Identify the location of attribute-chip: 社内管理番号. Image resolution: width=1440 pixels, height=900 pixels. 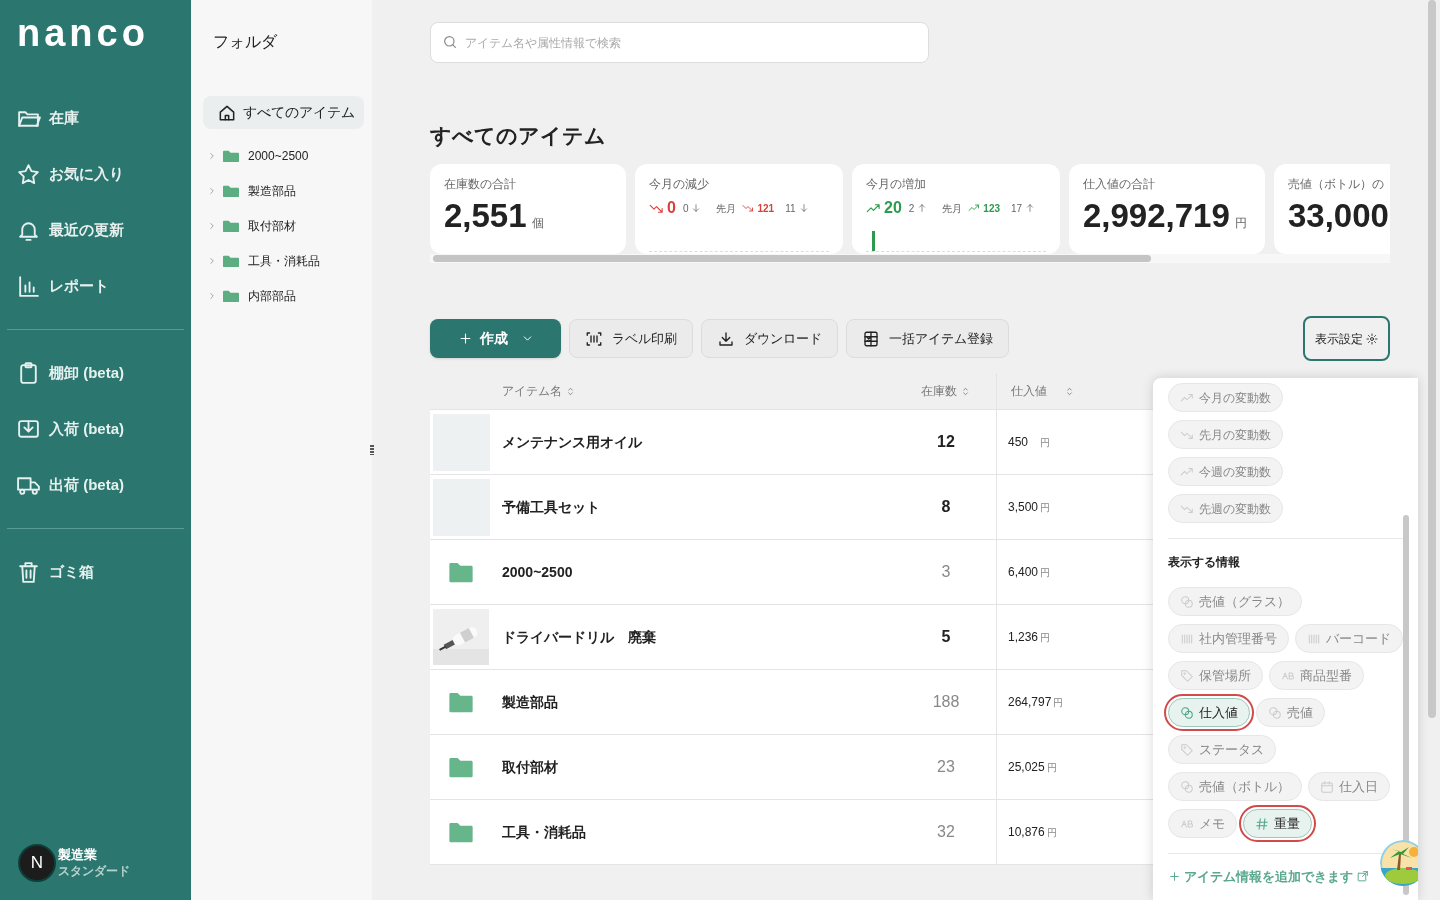
(1228, 638).